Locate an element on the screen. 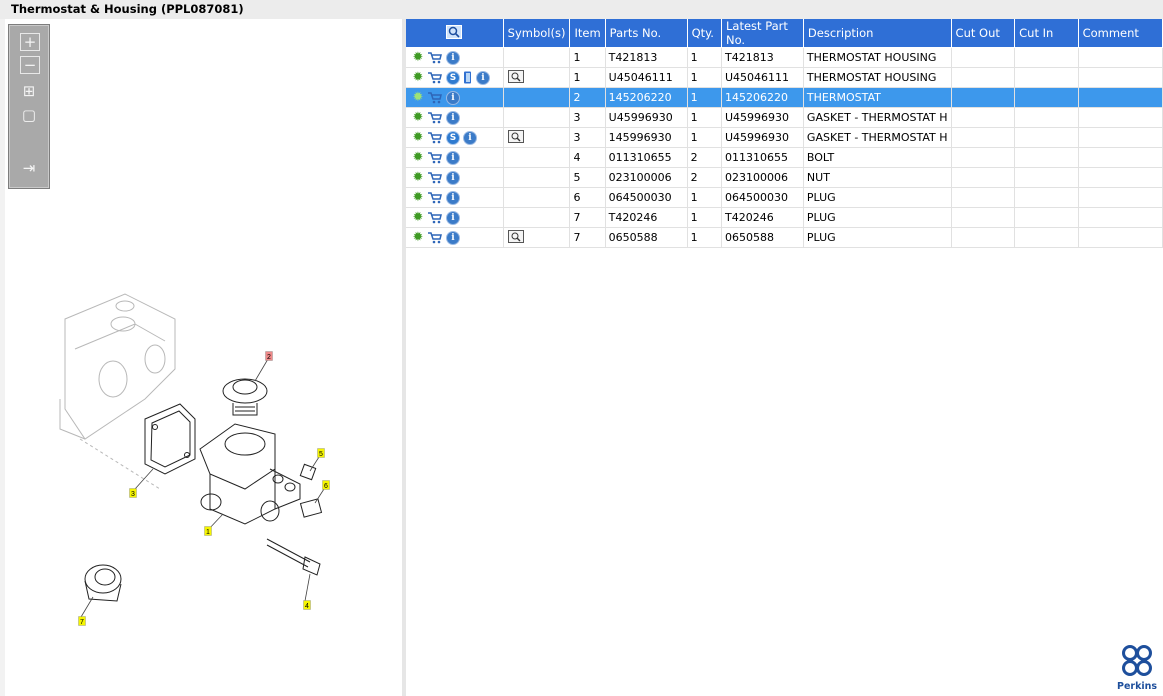  table-row: ✹ i 4 011310655 2 011310655 BOLT is located at coordinates (784, 157).